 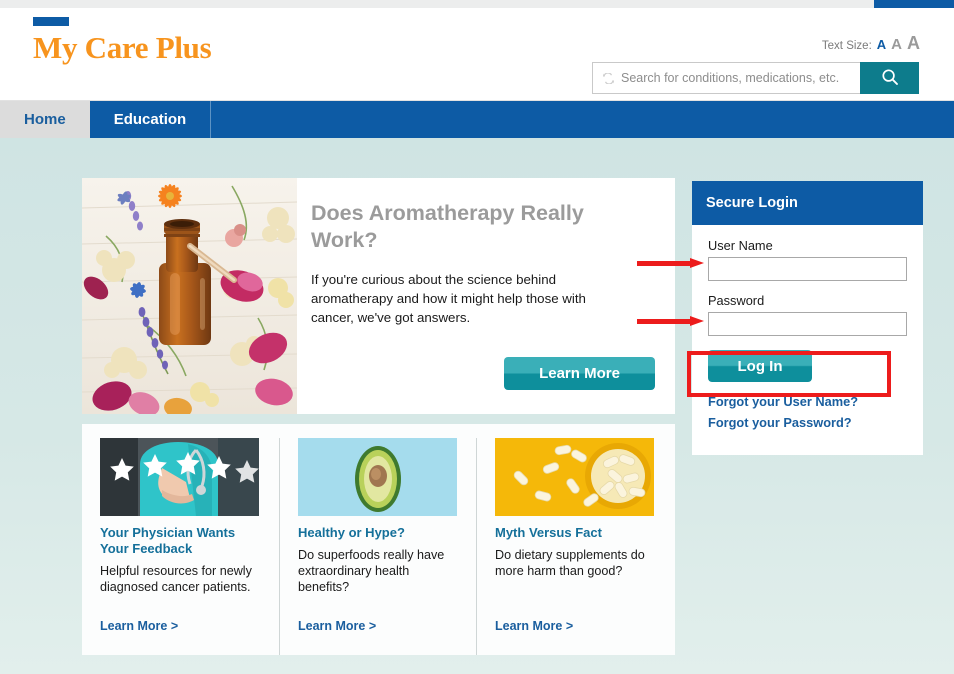 What do you see at coordinates (846, 46) in the screenshot?
I see `text-size-label: Text Size:` at bounding box center [846, 46].